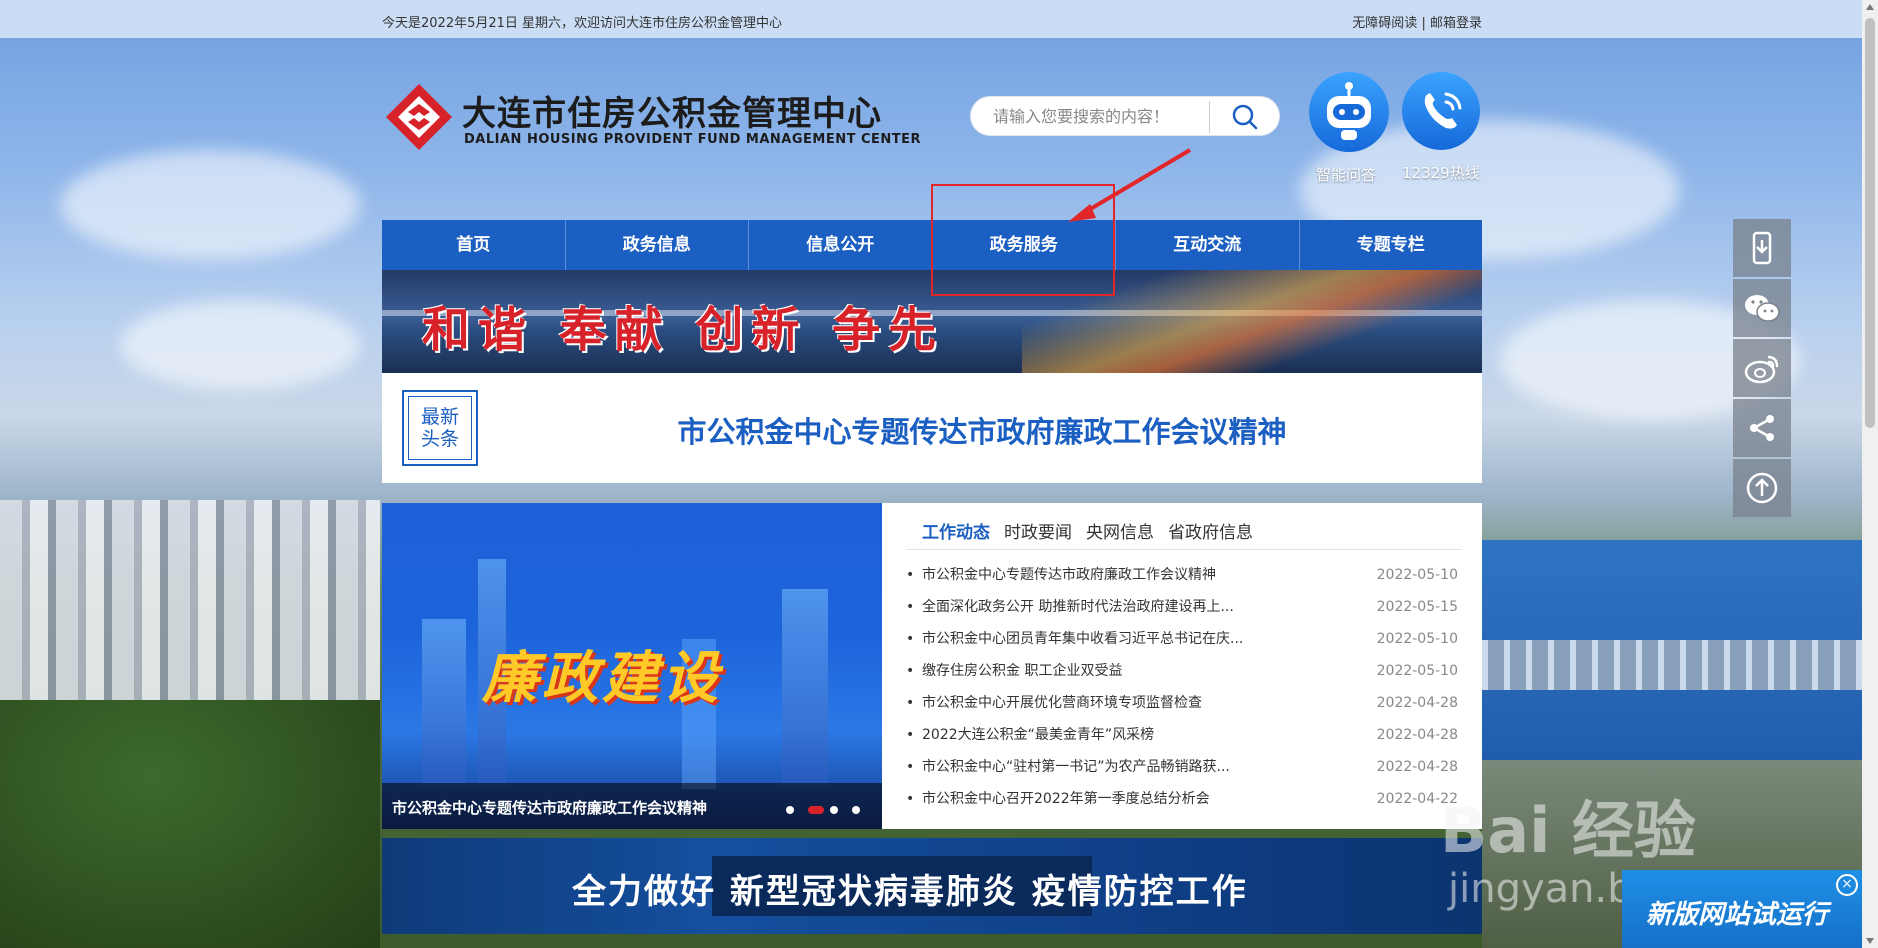 Image resolution: width=1878 pixels, height=948 pixels. I want to click on top-links: 无障碍阅读 | 邮箱登录, so click(1417, 21).